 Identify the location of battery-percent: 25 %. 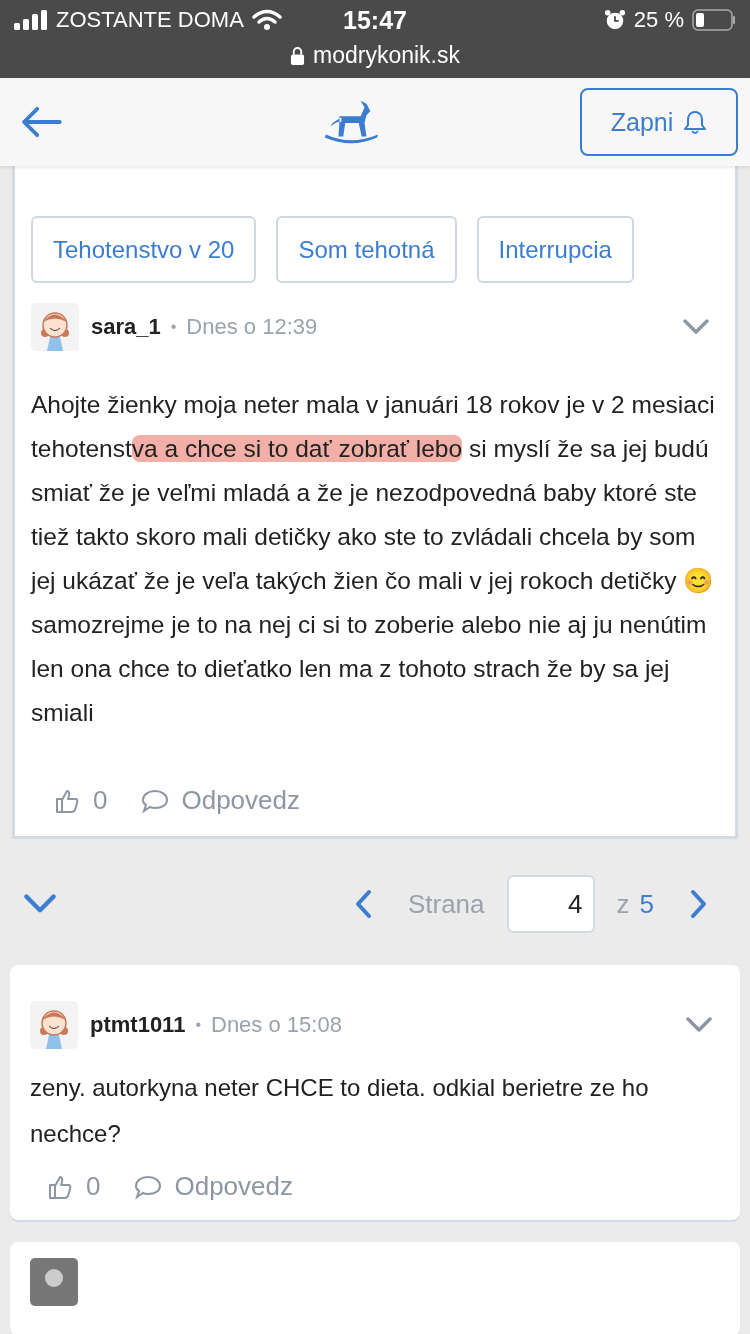
(658, 20).